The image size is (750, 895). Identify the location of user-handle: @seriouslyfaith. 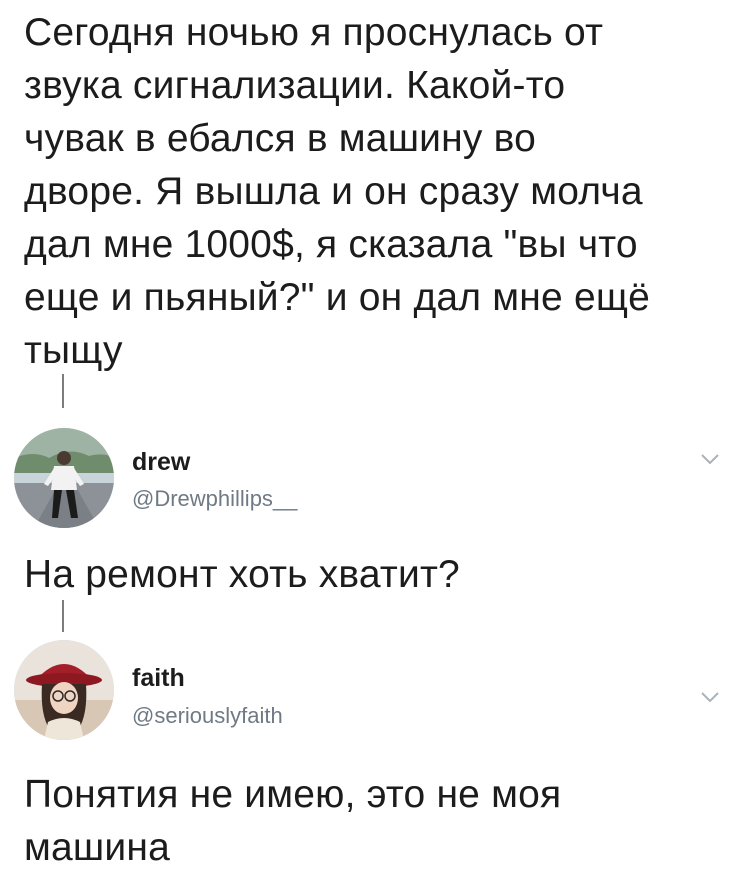
(207, 716).